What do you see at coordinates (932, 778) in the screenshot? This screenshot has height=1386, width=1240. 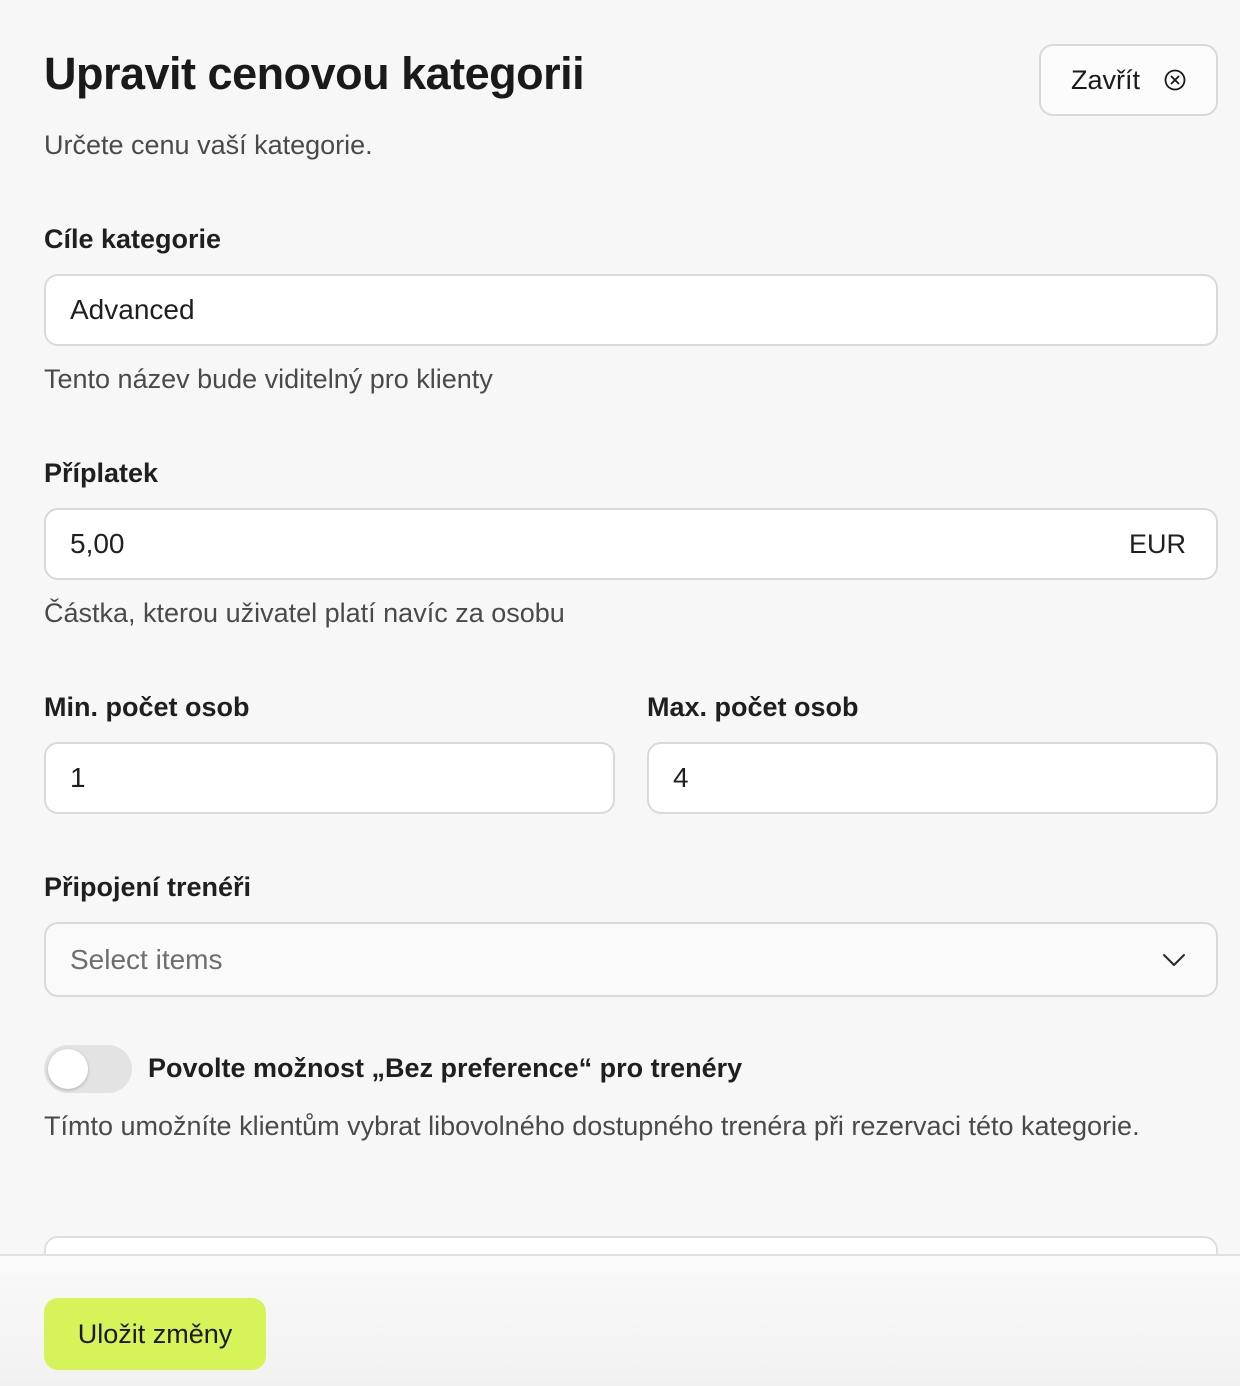 I see `max-persons-input: 4` at bounding box center [932, 778].